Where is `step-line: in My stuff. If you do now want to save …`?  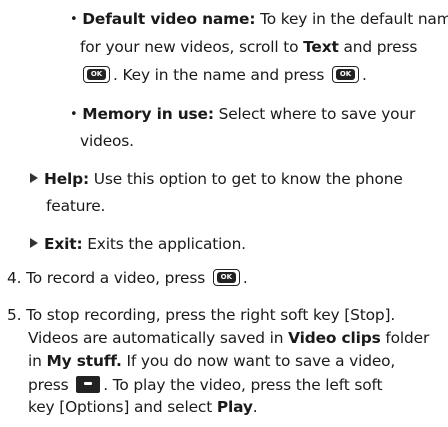
step-line: in My stuff. If you do now want to save … is located at coordinates (211, 361).